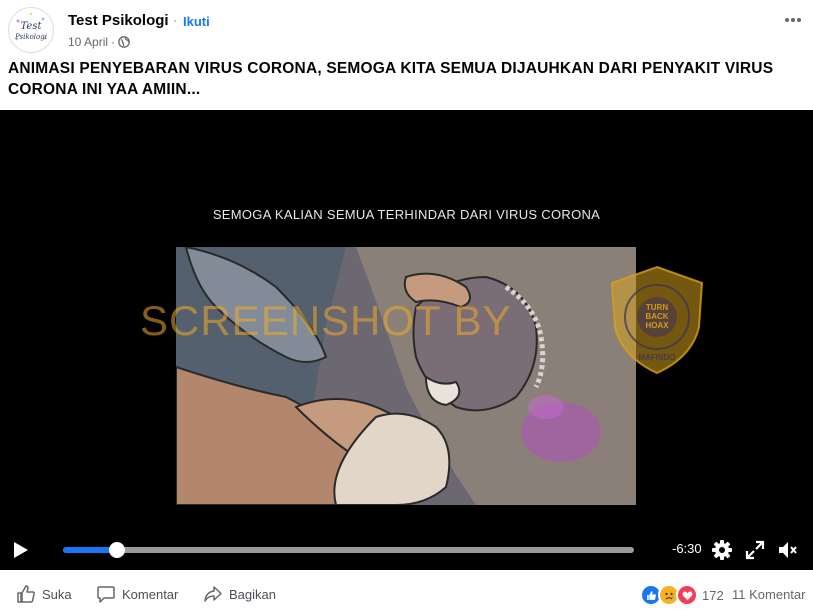 This screenshot has height=612, width=813. What do you see at coordinates (88, 42) in the screenshot?
I see `post-date: 10 April` at bounding box center [88, 42].